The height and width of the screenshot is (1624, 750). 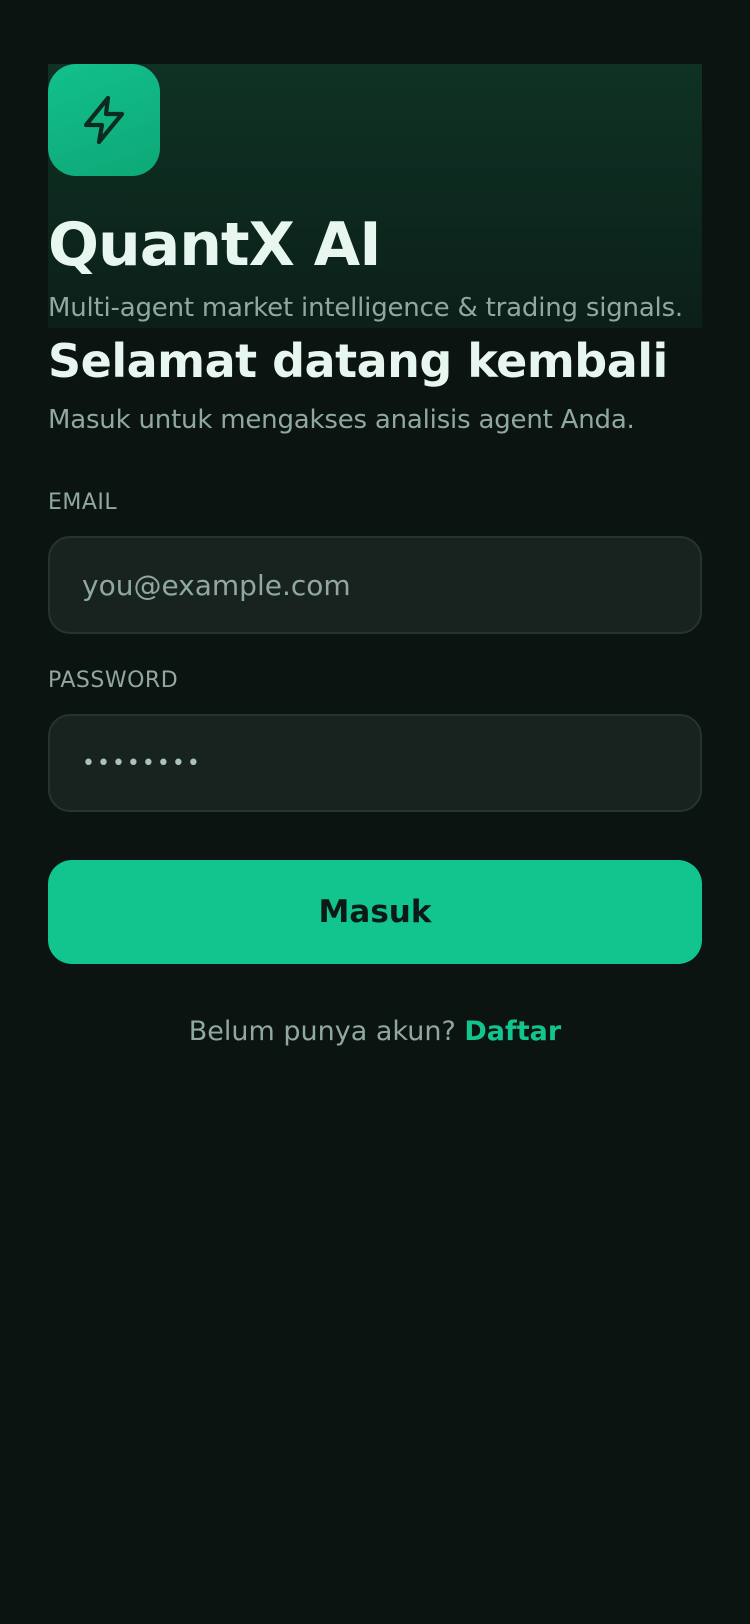 I want to click on signup-link: Daftar, so click(x=512, y=1031).